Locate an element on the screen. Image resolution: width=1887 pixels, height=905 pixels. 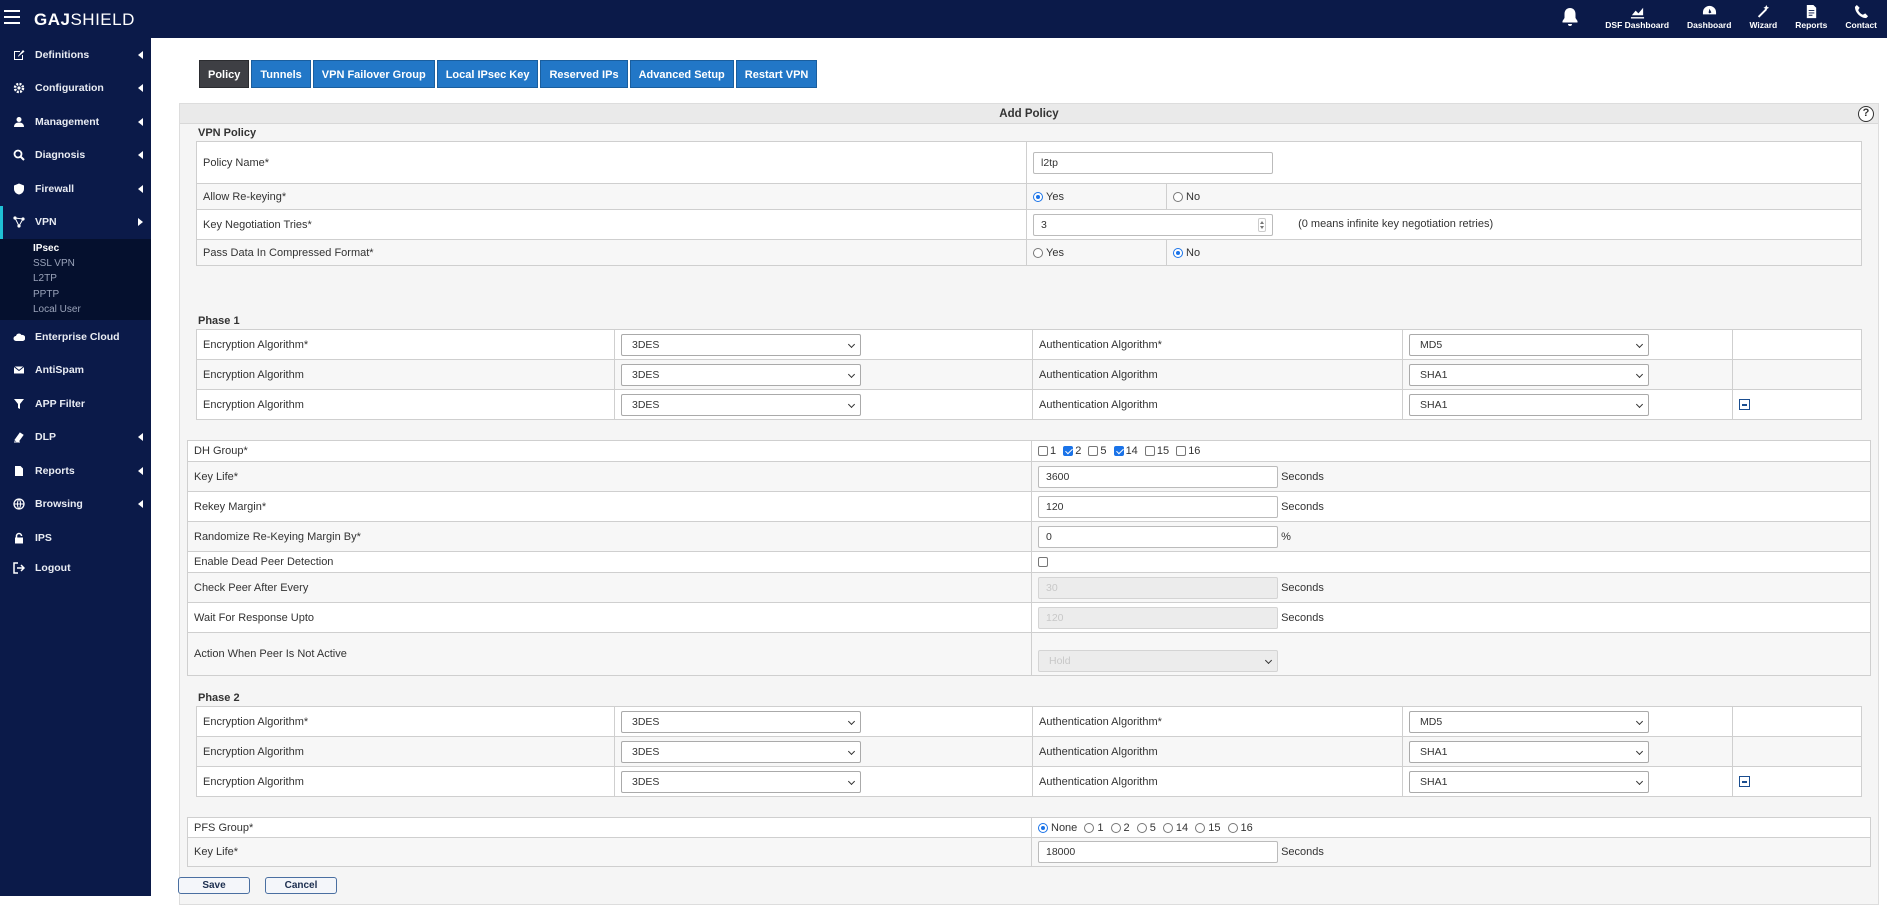
dsf-dashboard-link: DSF Dashboard is located at coordinates (1637, 17).